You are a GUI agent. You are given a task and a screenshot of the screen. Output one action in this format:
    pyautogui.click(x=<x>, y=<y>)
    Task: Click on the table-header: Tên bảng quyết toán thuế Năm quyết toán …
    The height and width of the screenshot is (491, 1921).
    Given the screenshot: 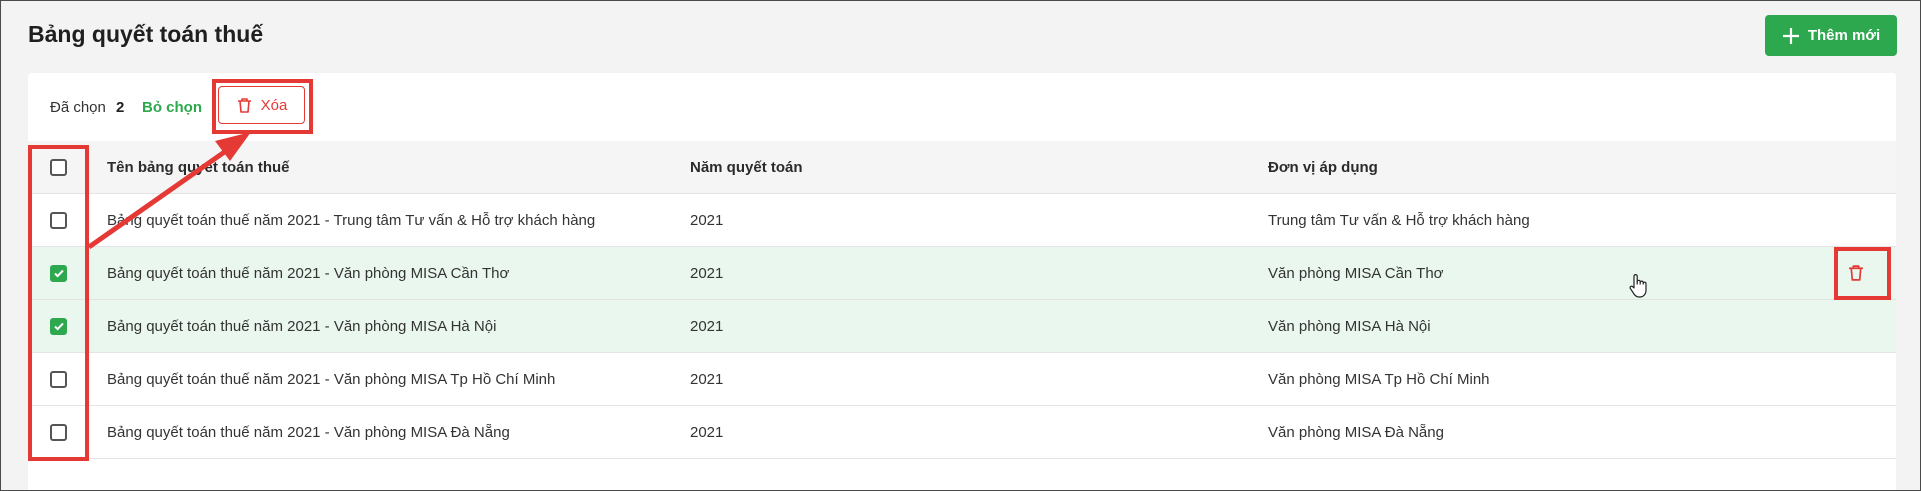 What is the action you would take?
    pyautogui.click(x=962, y=167)
    